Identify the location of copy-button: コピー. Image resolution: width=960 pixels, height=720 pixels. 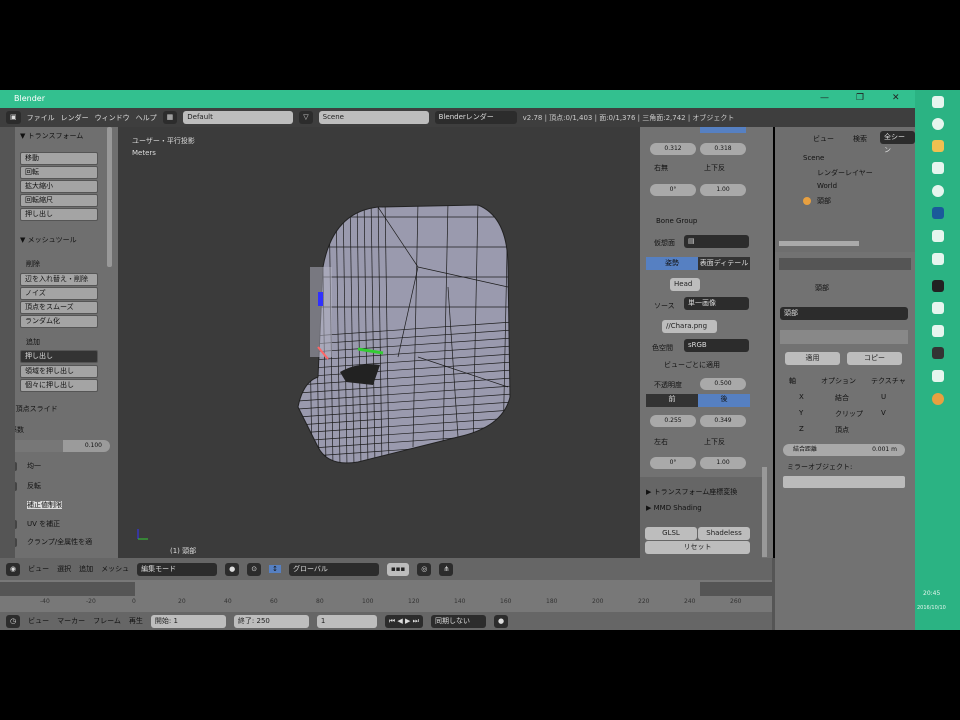
(874, 358).